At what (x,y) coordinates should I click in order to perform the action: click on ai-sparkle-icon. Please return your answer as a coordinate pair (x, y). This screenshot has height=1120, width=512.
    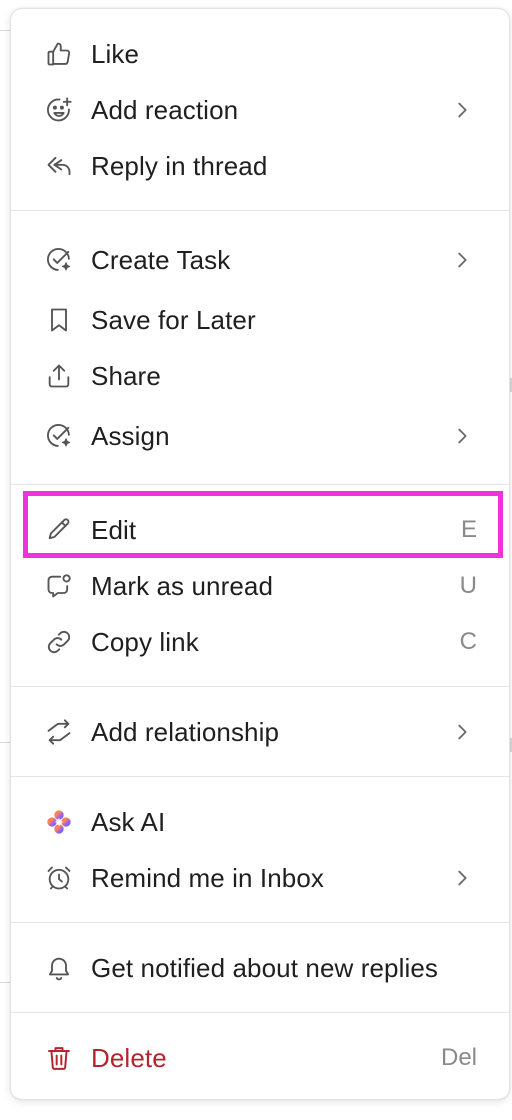
    Looking at the image, I should click on (59, 822).